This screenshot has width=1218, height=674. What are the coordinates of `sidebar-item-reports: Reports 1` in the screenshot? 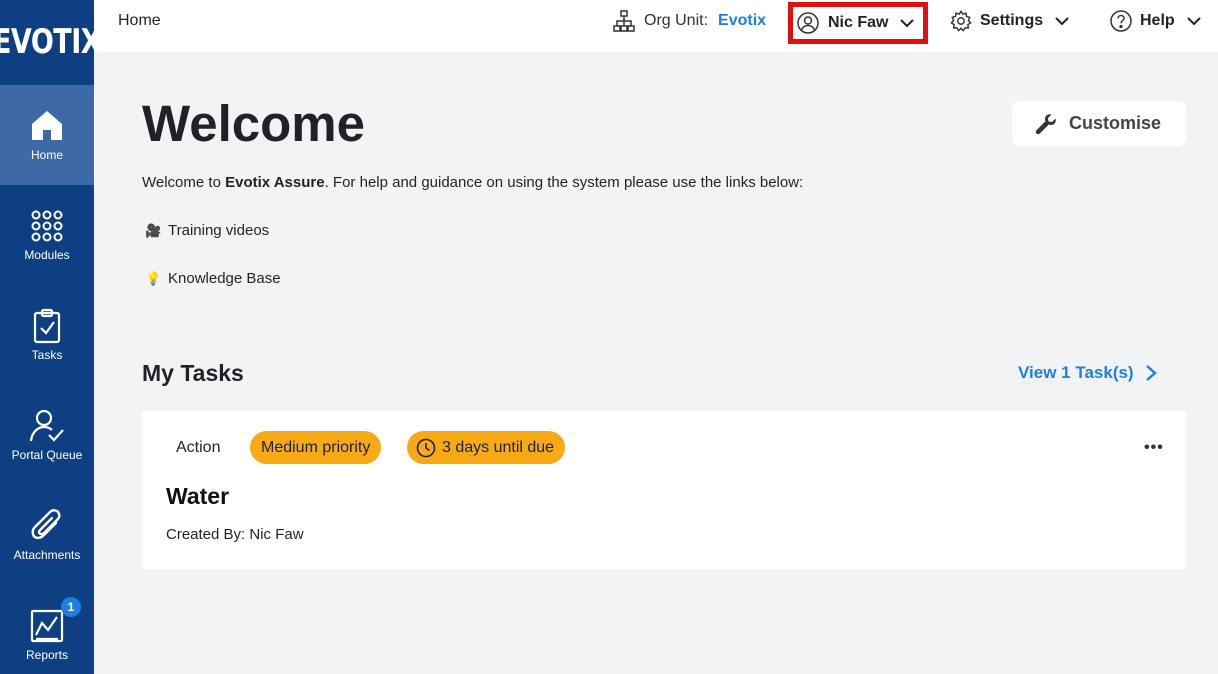 It's located at (47, 629).